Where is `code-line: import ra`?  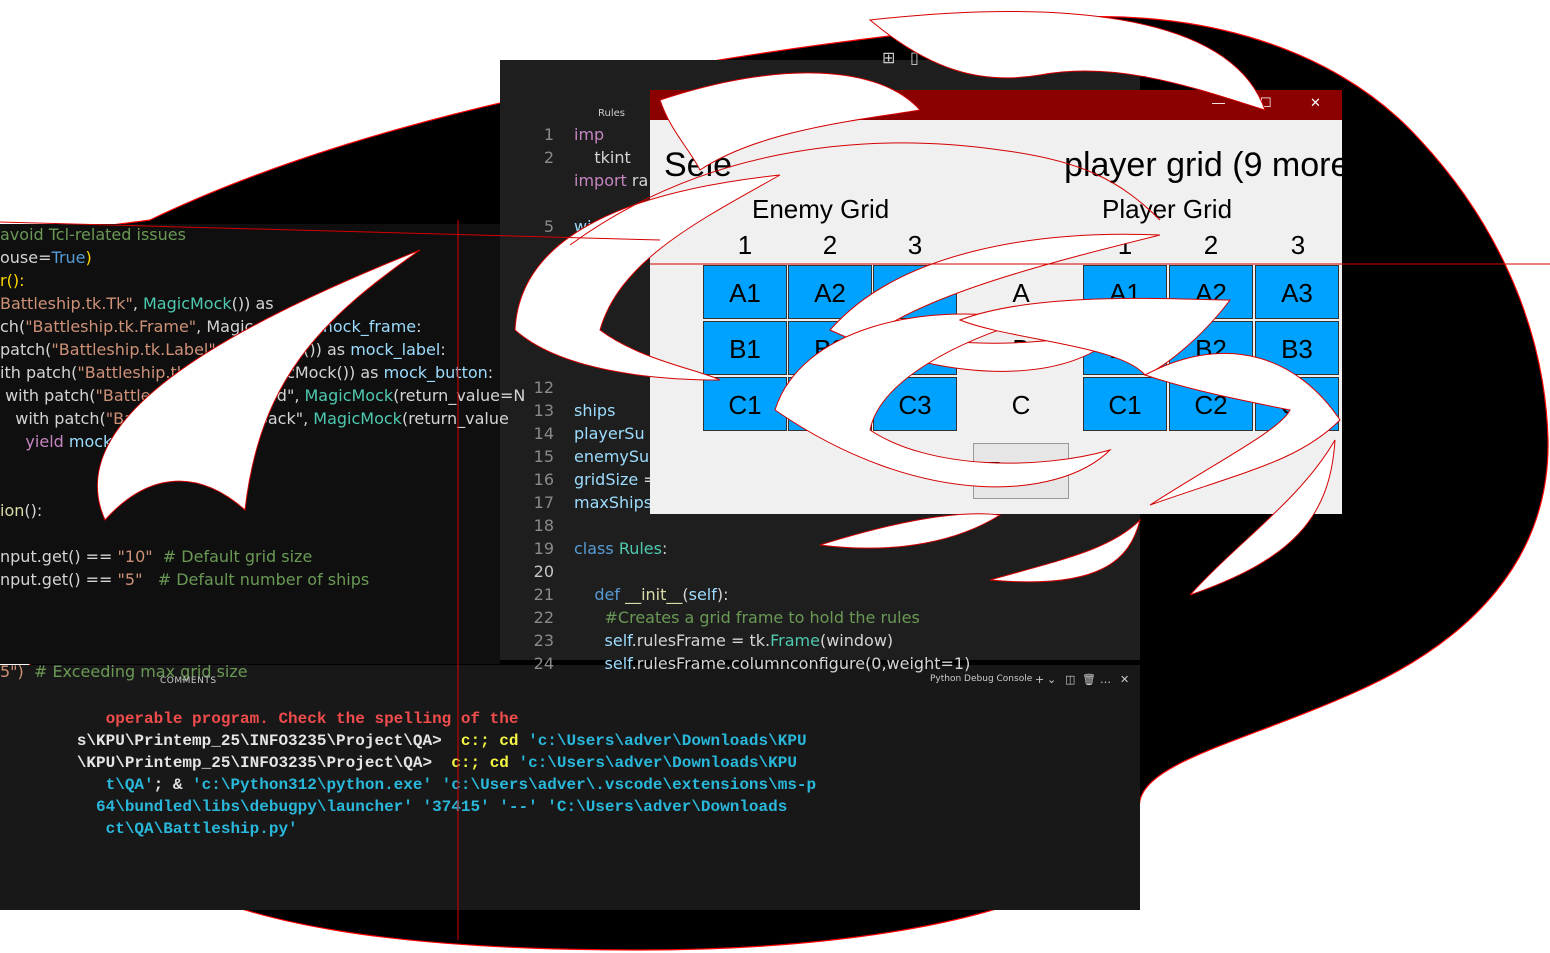
code-line: import ra is located at coordinates (611, 181).